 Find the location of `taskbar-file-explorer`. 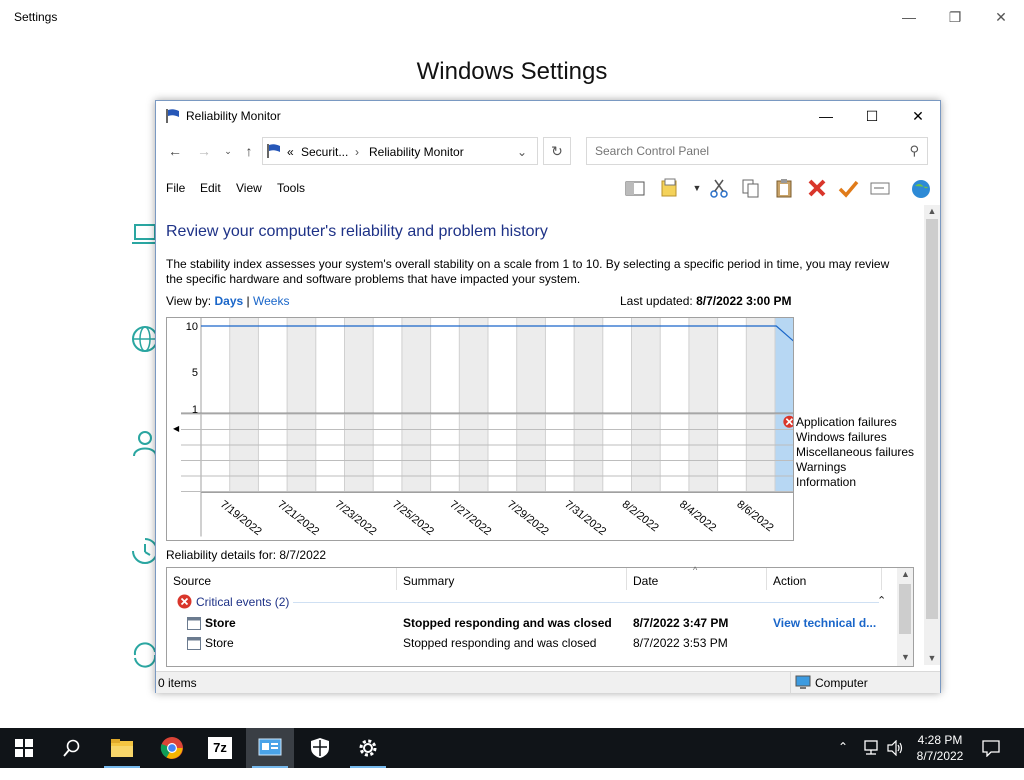

taskbar-file-explorer is located at coordinates (122, 748).